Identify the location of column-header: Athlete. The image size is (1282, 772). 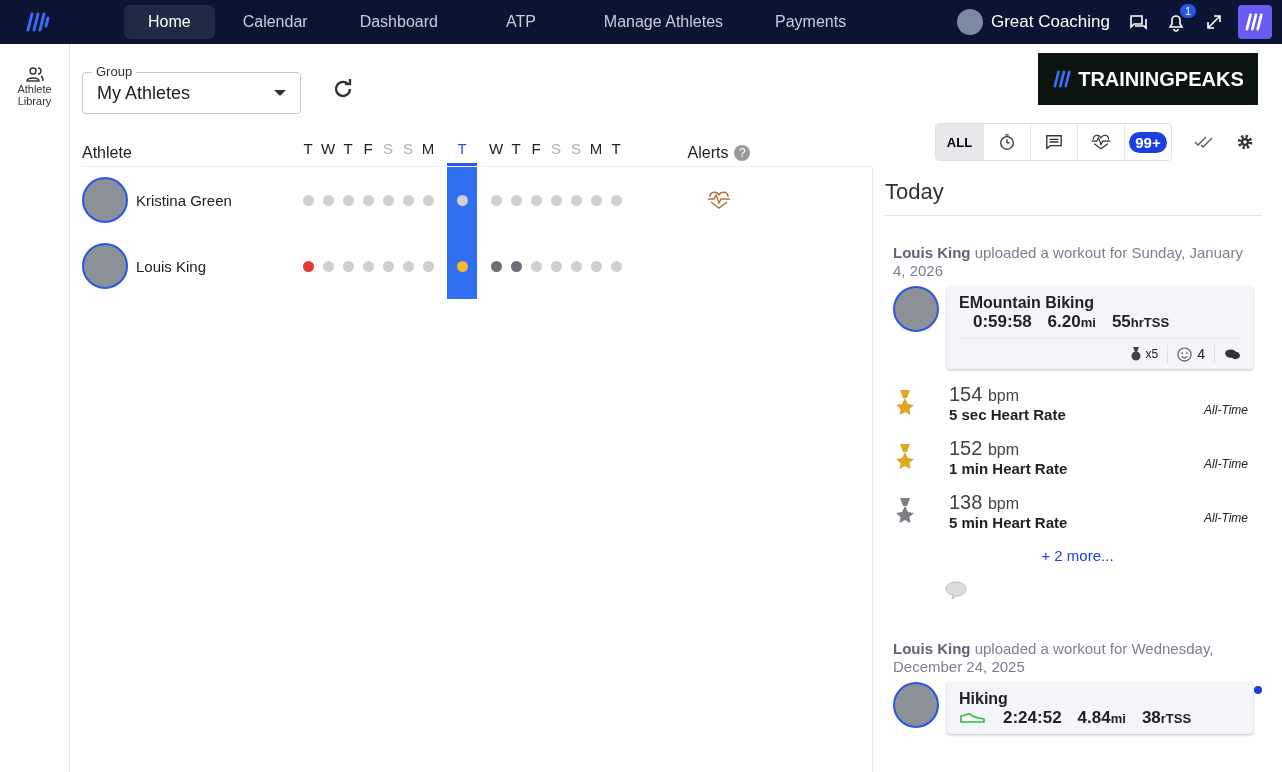
(107, 153).